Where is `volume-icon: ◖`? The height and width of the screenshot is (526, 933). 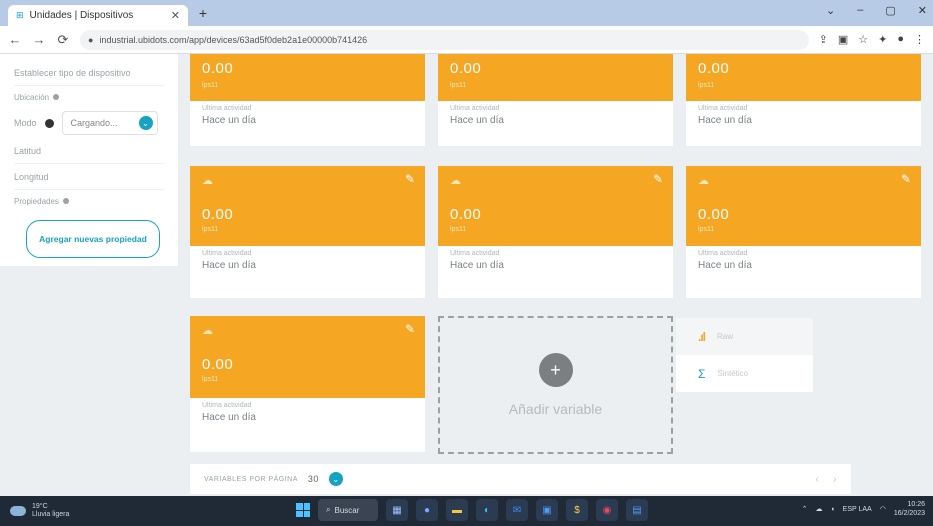 volume-icon: ◖ is located at coordinates (832, 509).